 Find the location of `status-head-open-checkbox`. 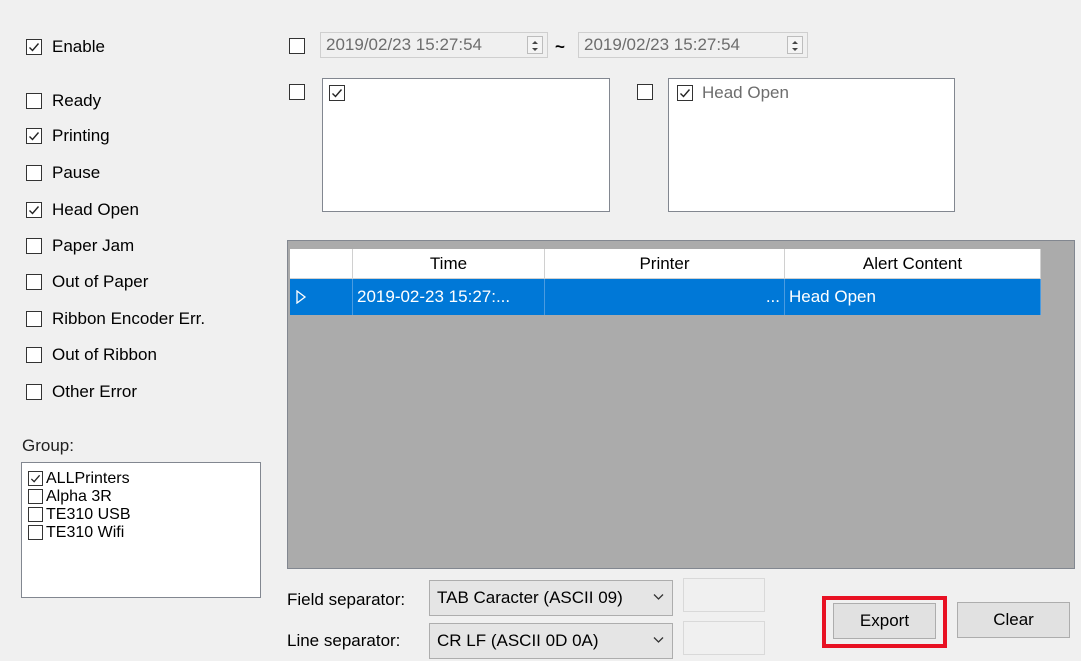

status-head-open-checkbox is located at coordinates (34, 210).